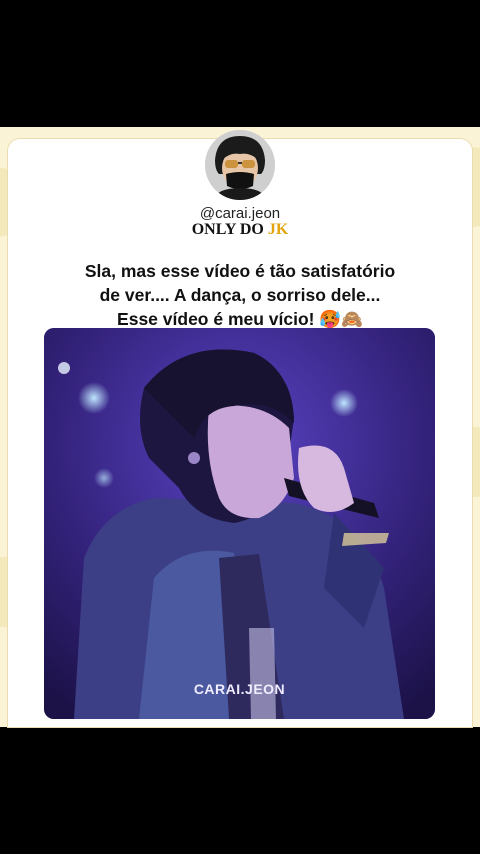 The image size is (480, 854). Describe the element at coordinates (278, 229) in the screenshot. I see `tagline-highlight: JK` at that location.